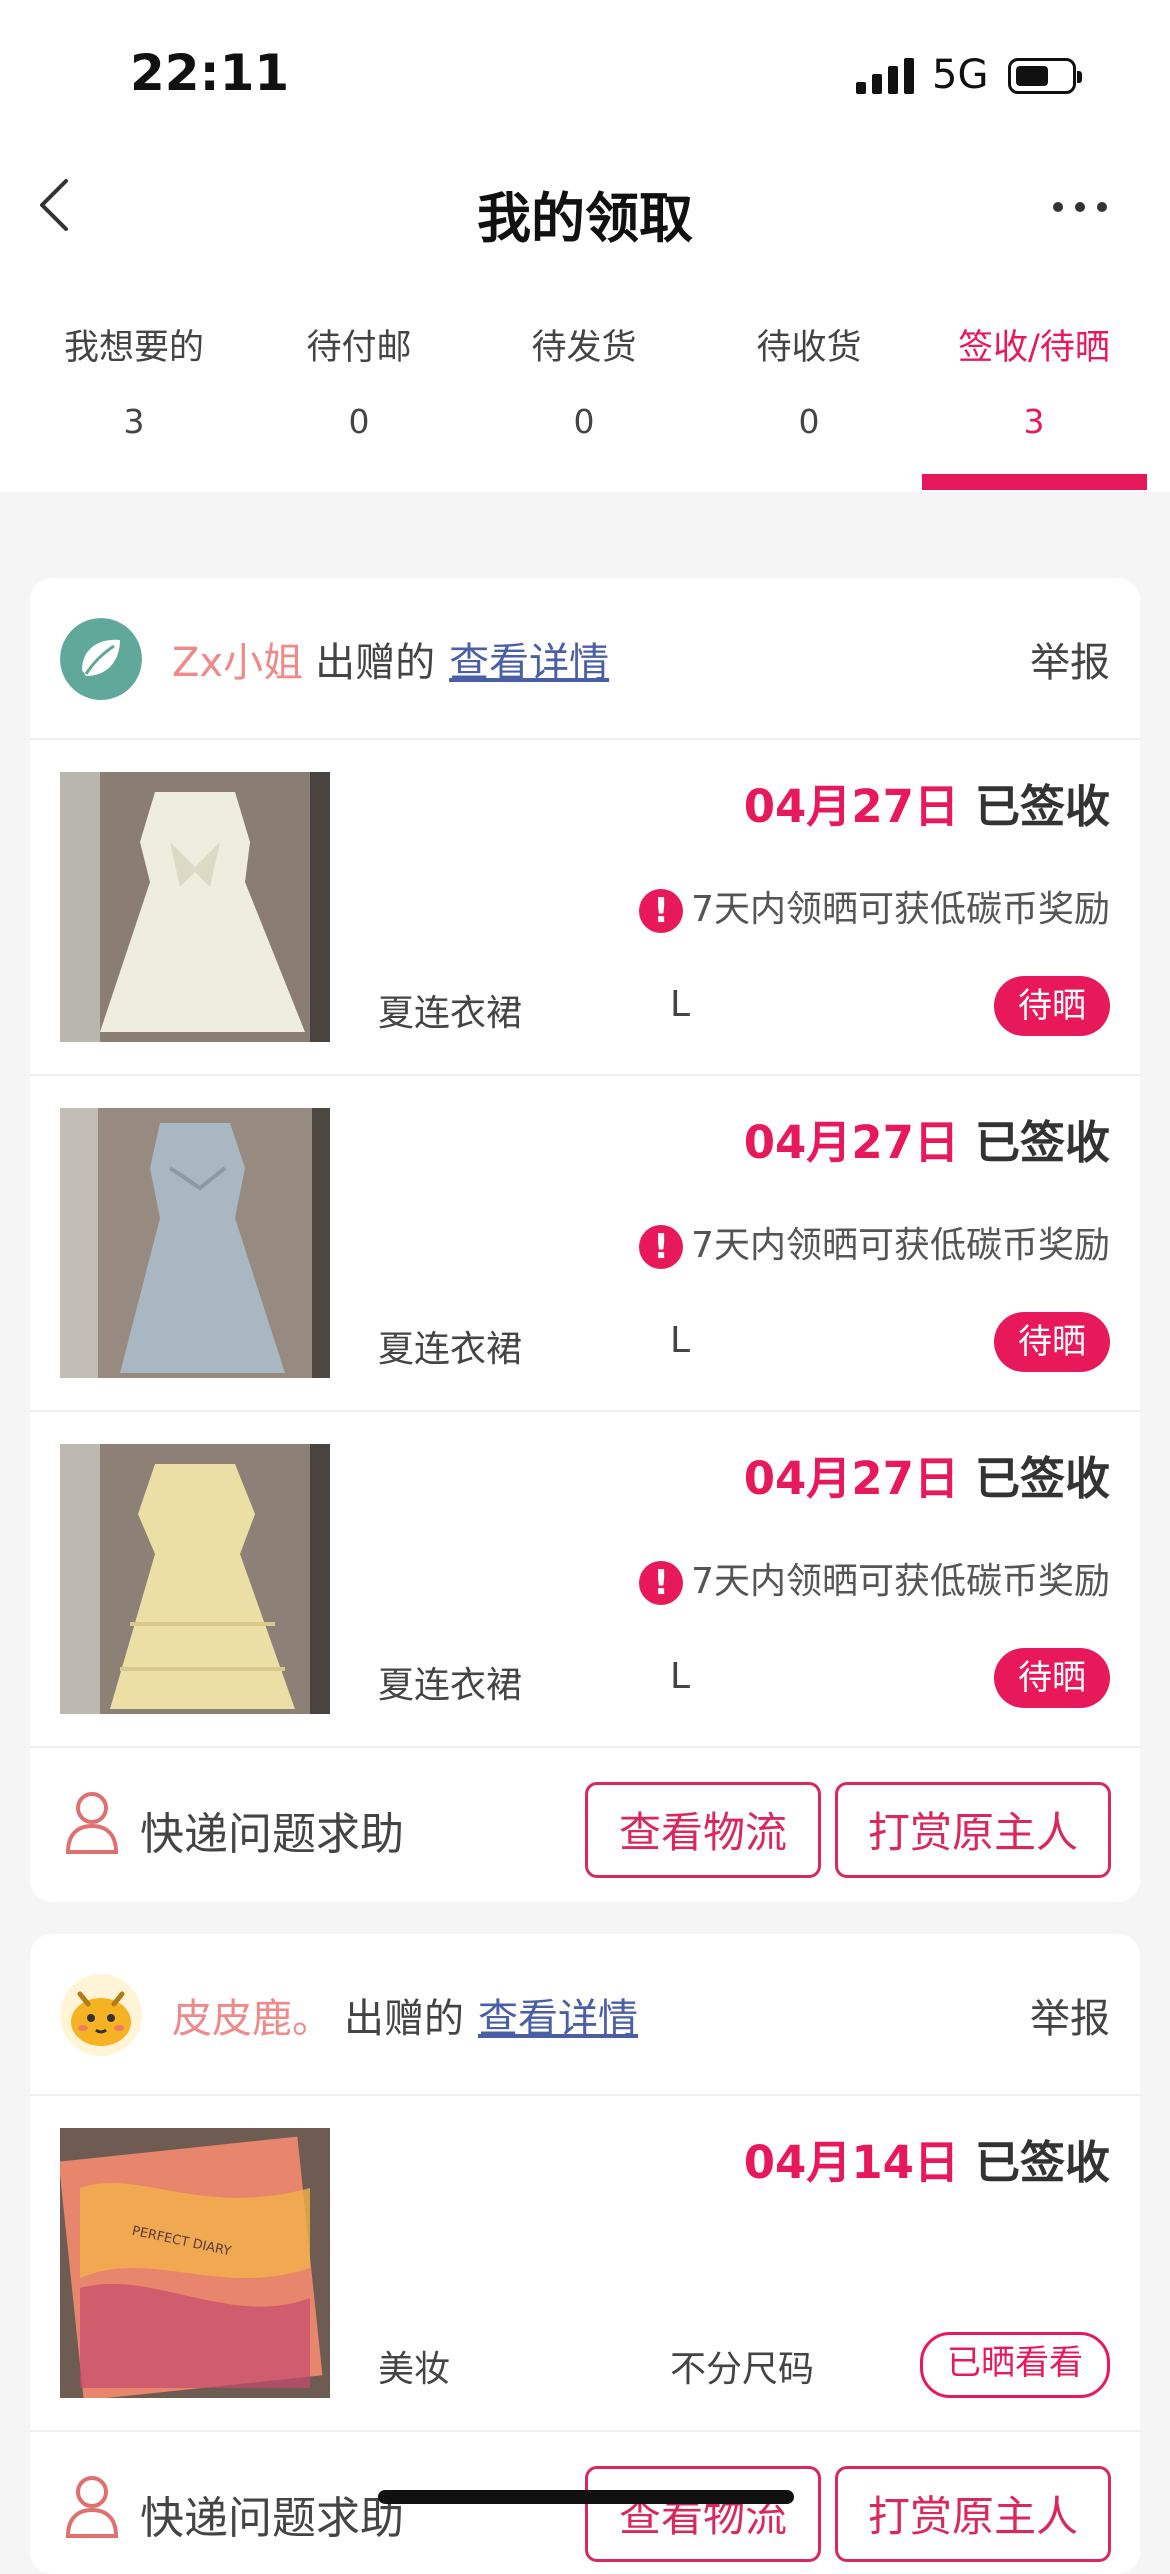 The width and height of the screenshot is (1170, 2574). I want to click on sign-date: 04月14日 已签收, so click(927, 2158).